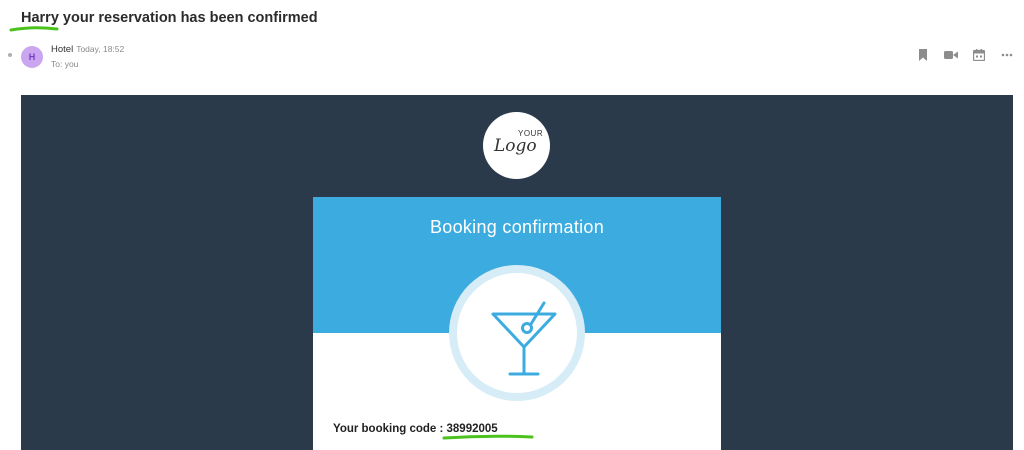 Image resolution: width=1024 pixels, height=450 pixels. Describe the element at coordinates (65, 64) in the screenshot. I see `recipient-line: To: you` at that location.